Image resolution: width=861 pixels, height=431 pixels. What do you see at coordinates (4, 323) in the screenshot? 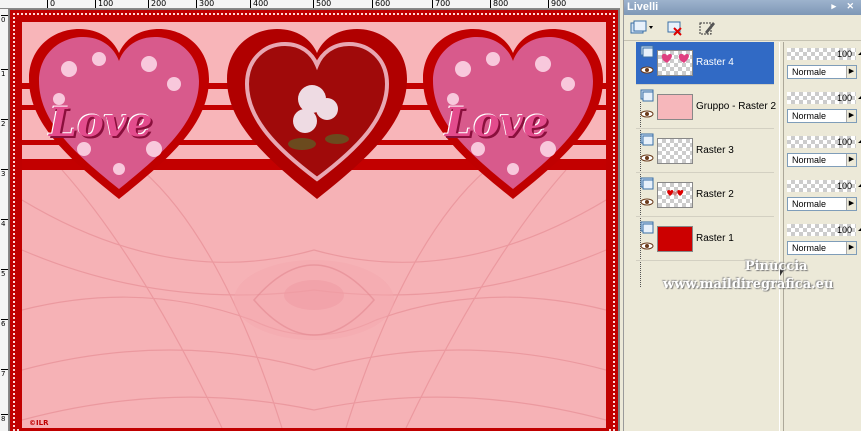
I see `ruler-tick: 6` at bounding box center [4, 323].